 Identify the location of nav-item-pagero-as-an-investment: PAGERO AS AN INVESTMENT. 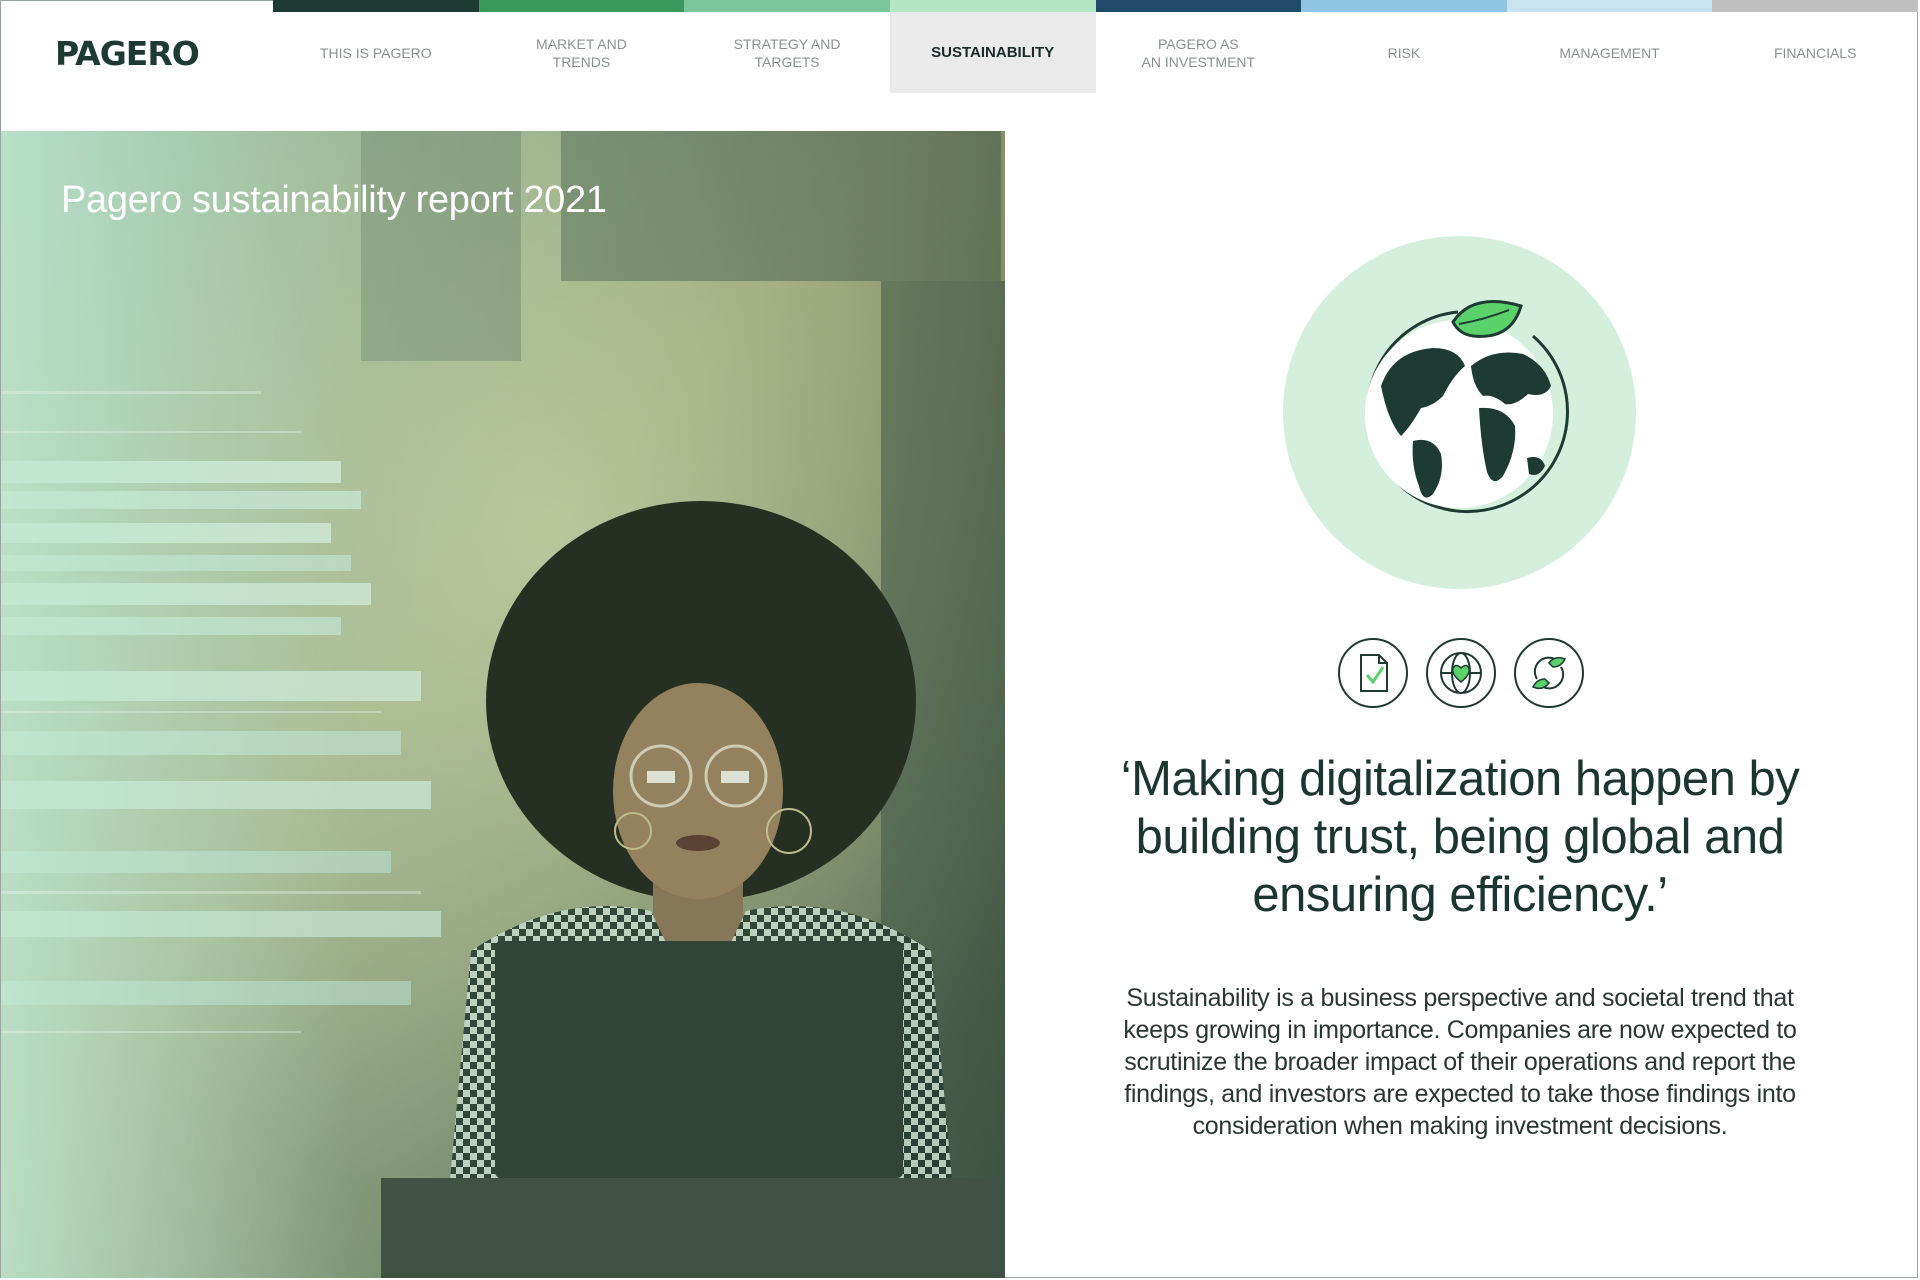
(1198, 46).